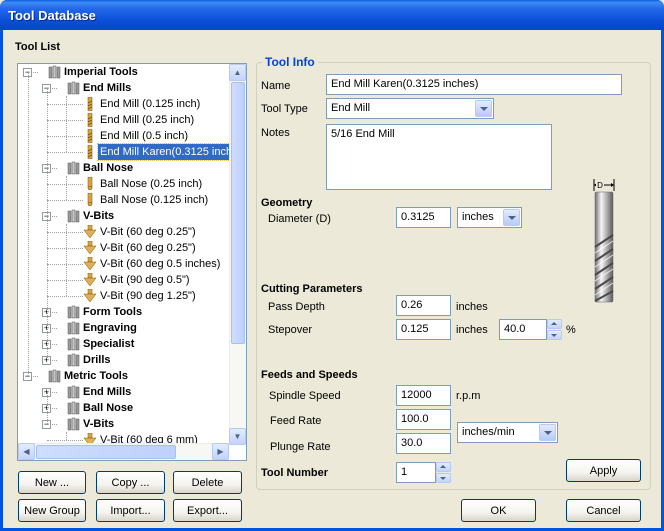  What do you see at coordinates (423, 419) in the screenshot?
I see `feed-rate-input: 100.0` at bounding box center [423, 419].